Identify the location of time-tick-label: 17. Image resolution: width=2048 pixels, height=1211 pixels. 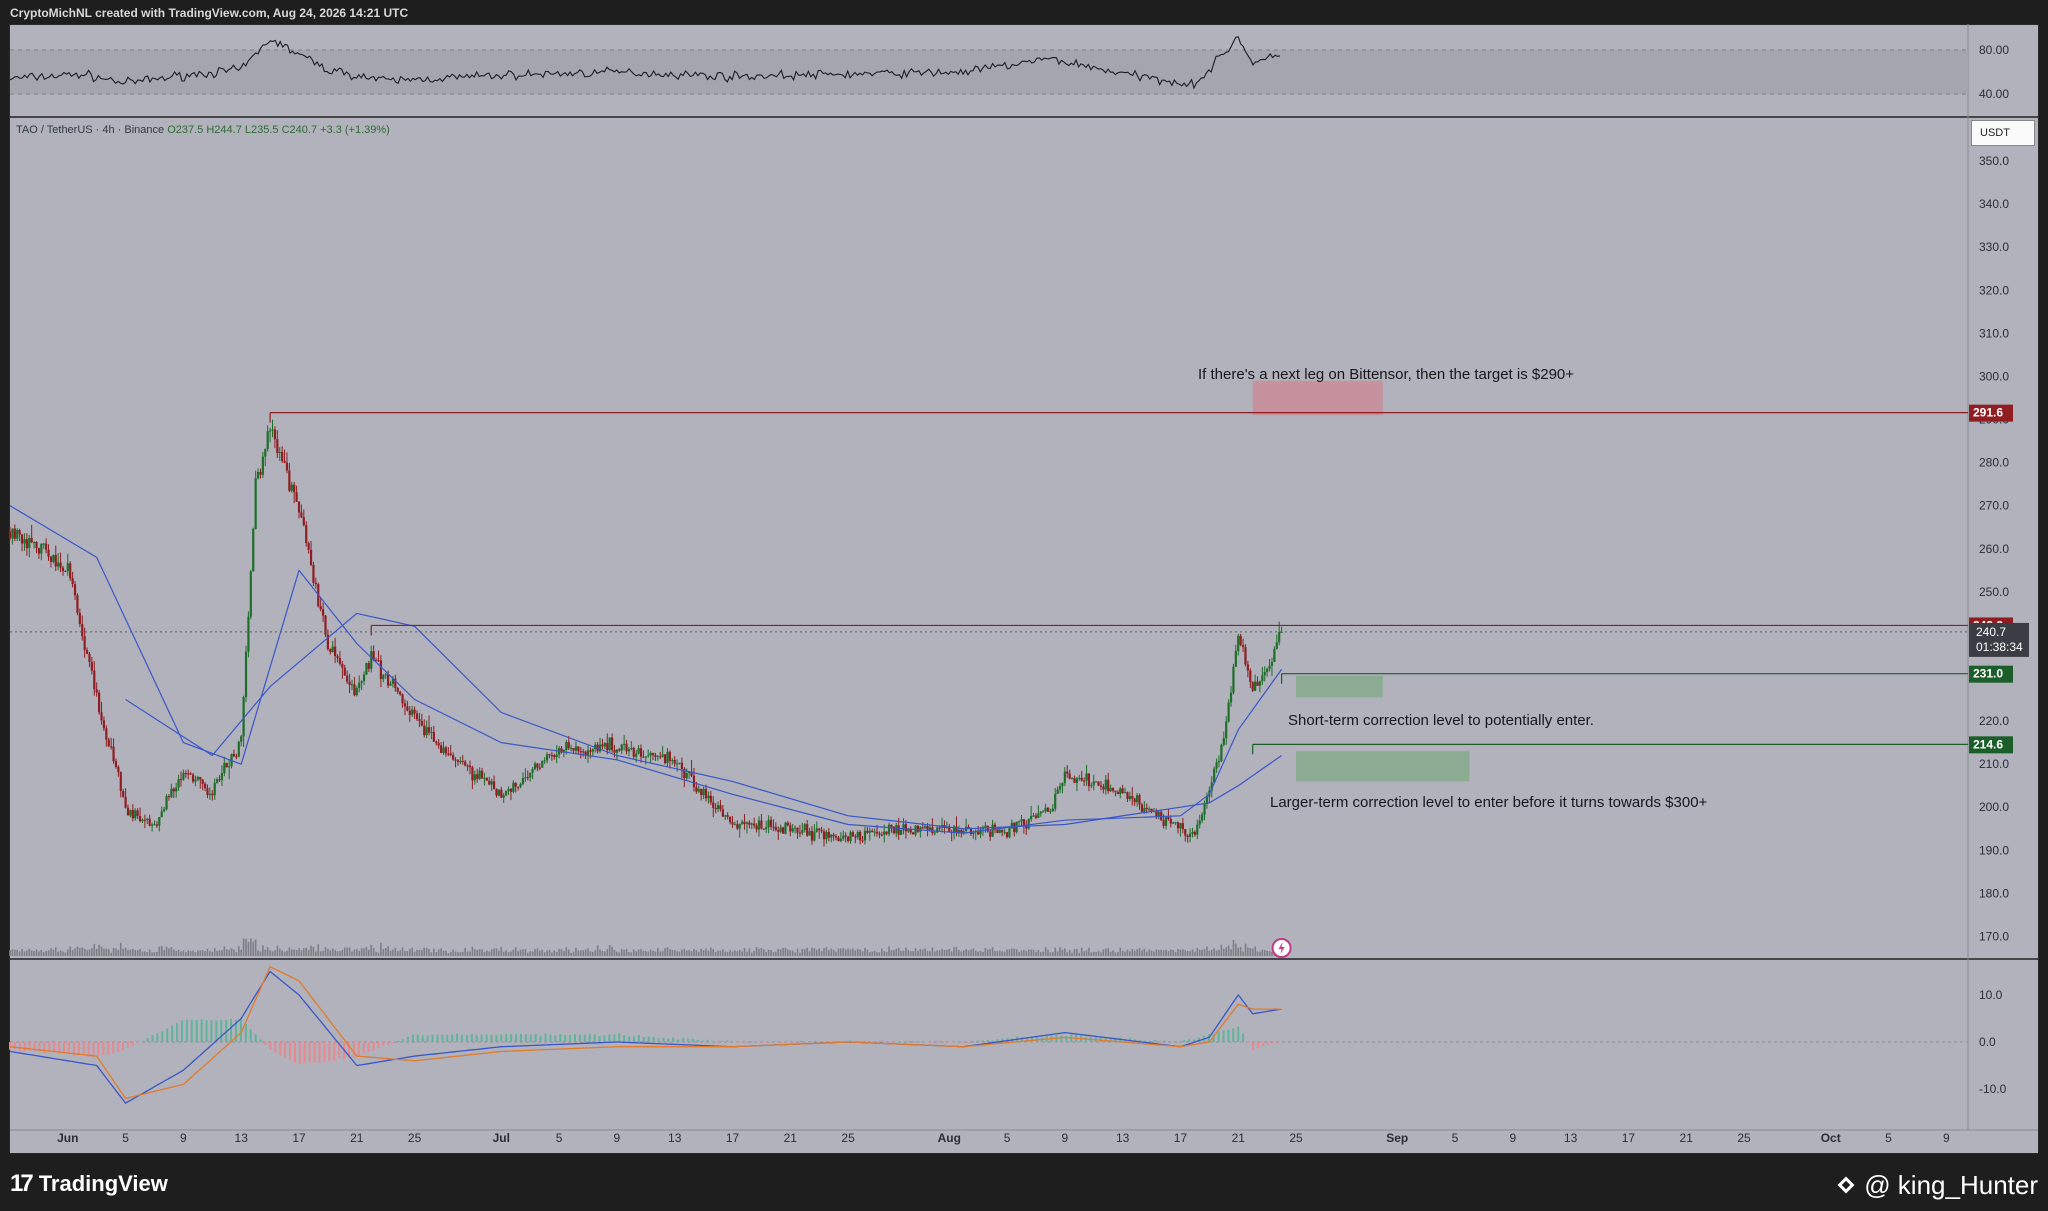
(1629, 1138).